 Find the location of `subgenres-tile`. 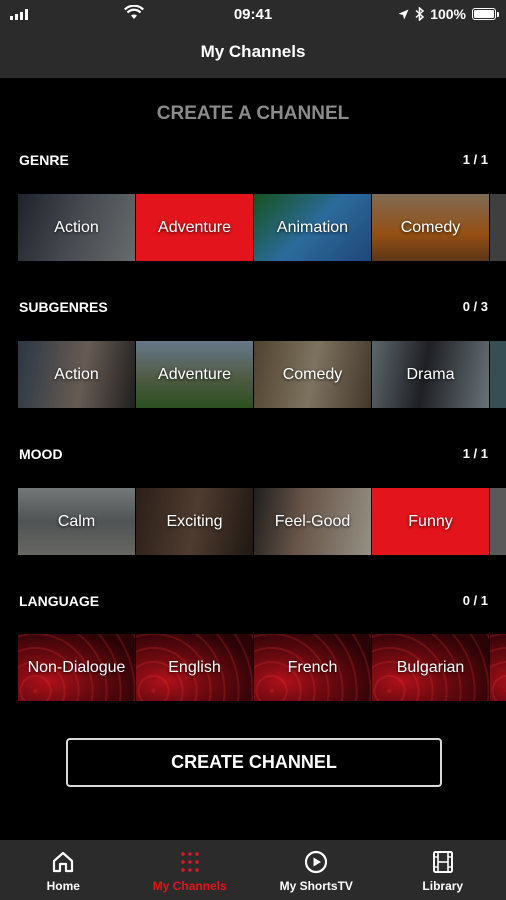

subgenres-tile is located at coordinates (498, 374).